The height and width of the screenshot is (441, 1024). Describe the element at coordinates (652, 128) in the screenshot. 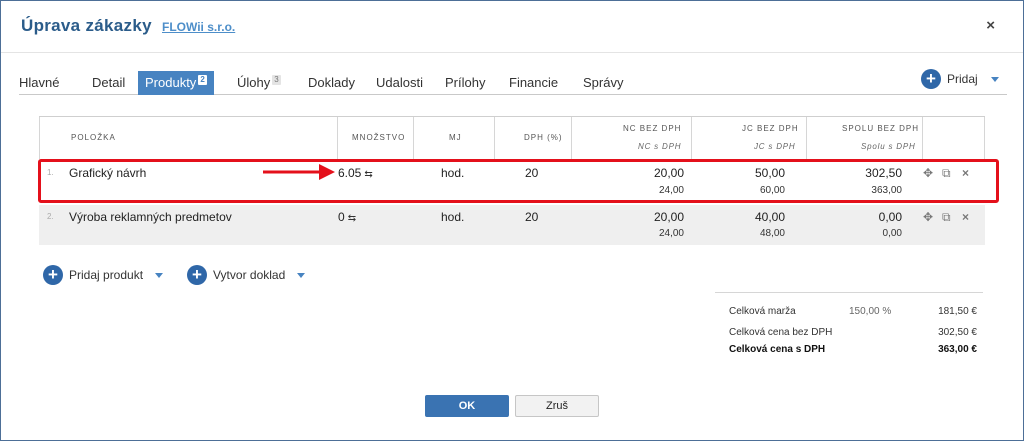

I see `col-header-nc: NC BEZ DPH` at that location.